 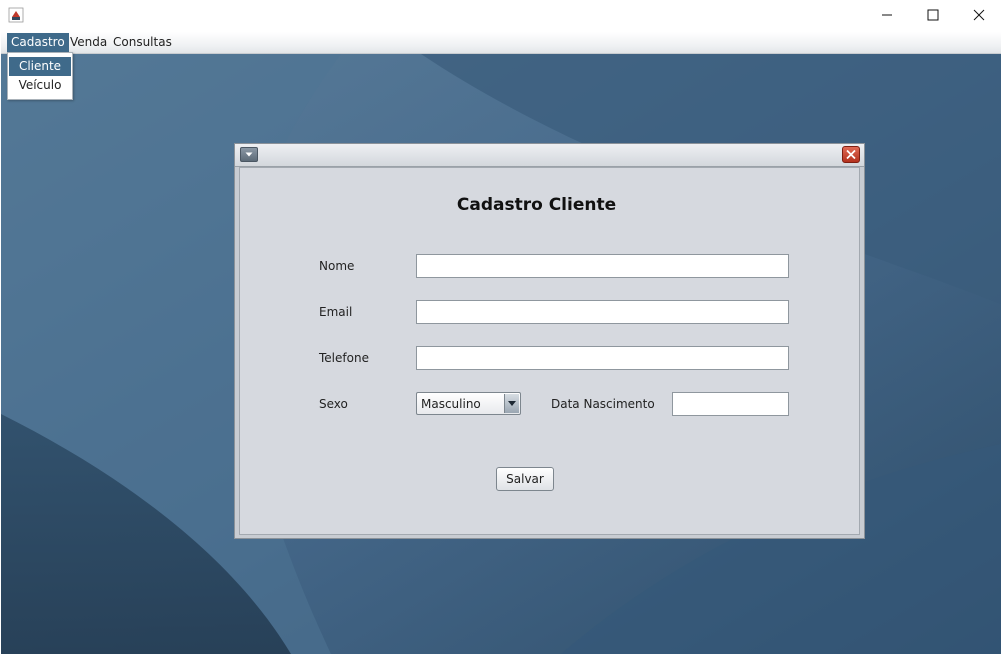 I want to click on minimize-icon, so click(x=887, y=16).